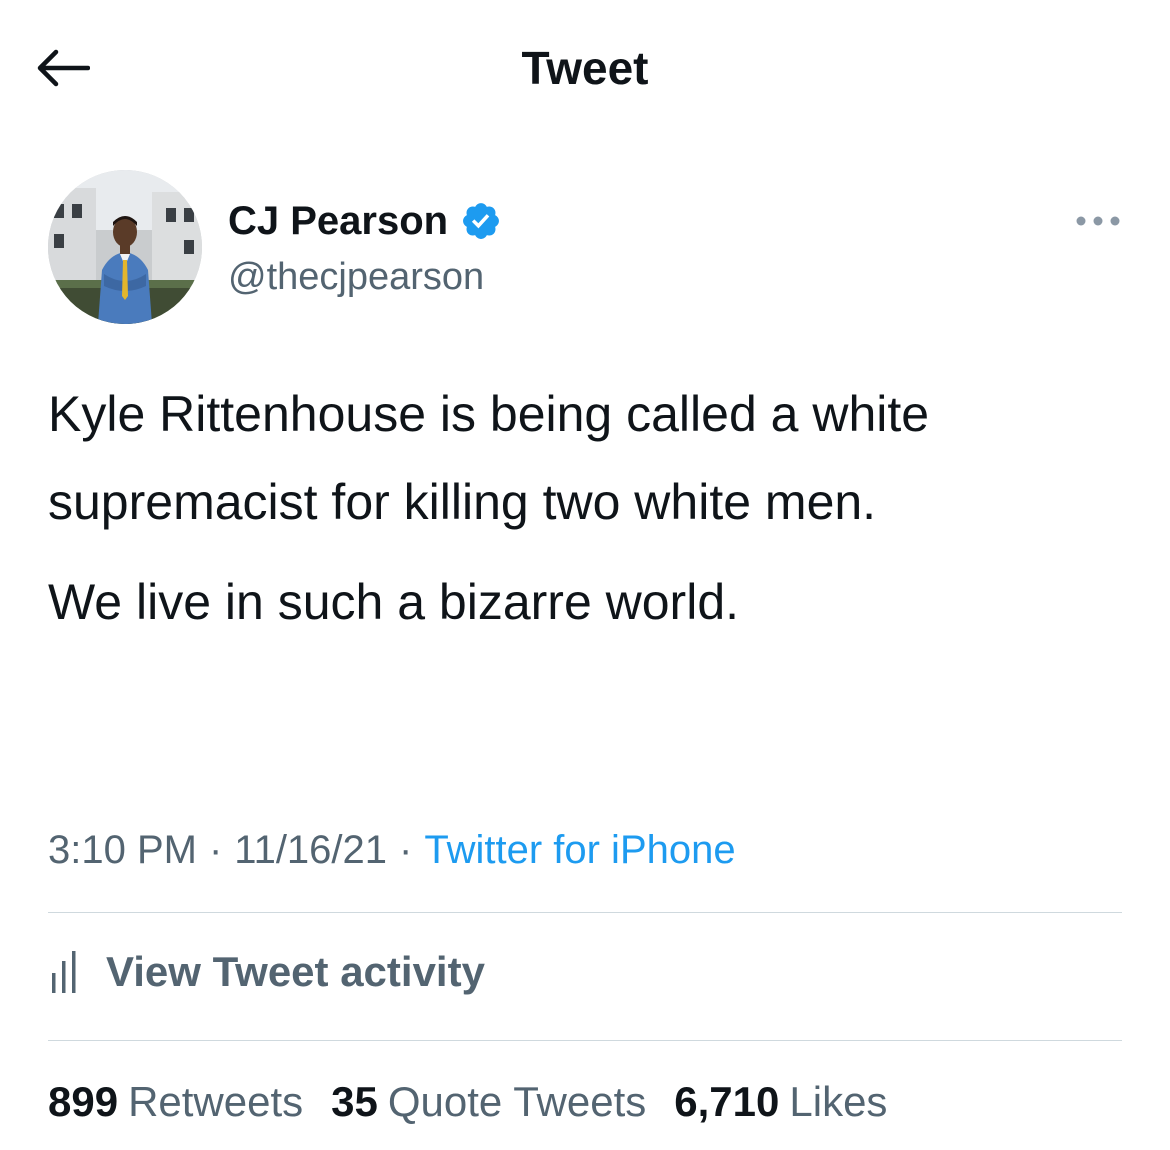  I want to click on retweets-count: 899, so click(83, 1101).